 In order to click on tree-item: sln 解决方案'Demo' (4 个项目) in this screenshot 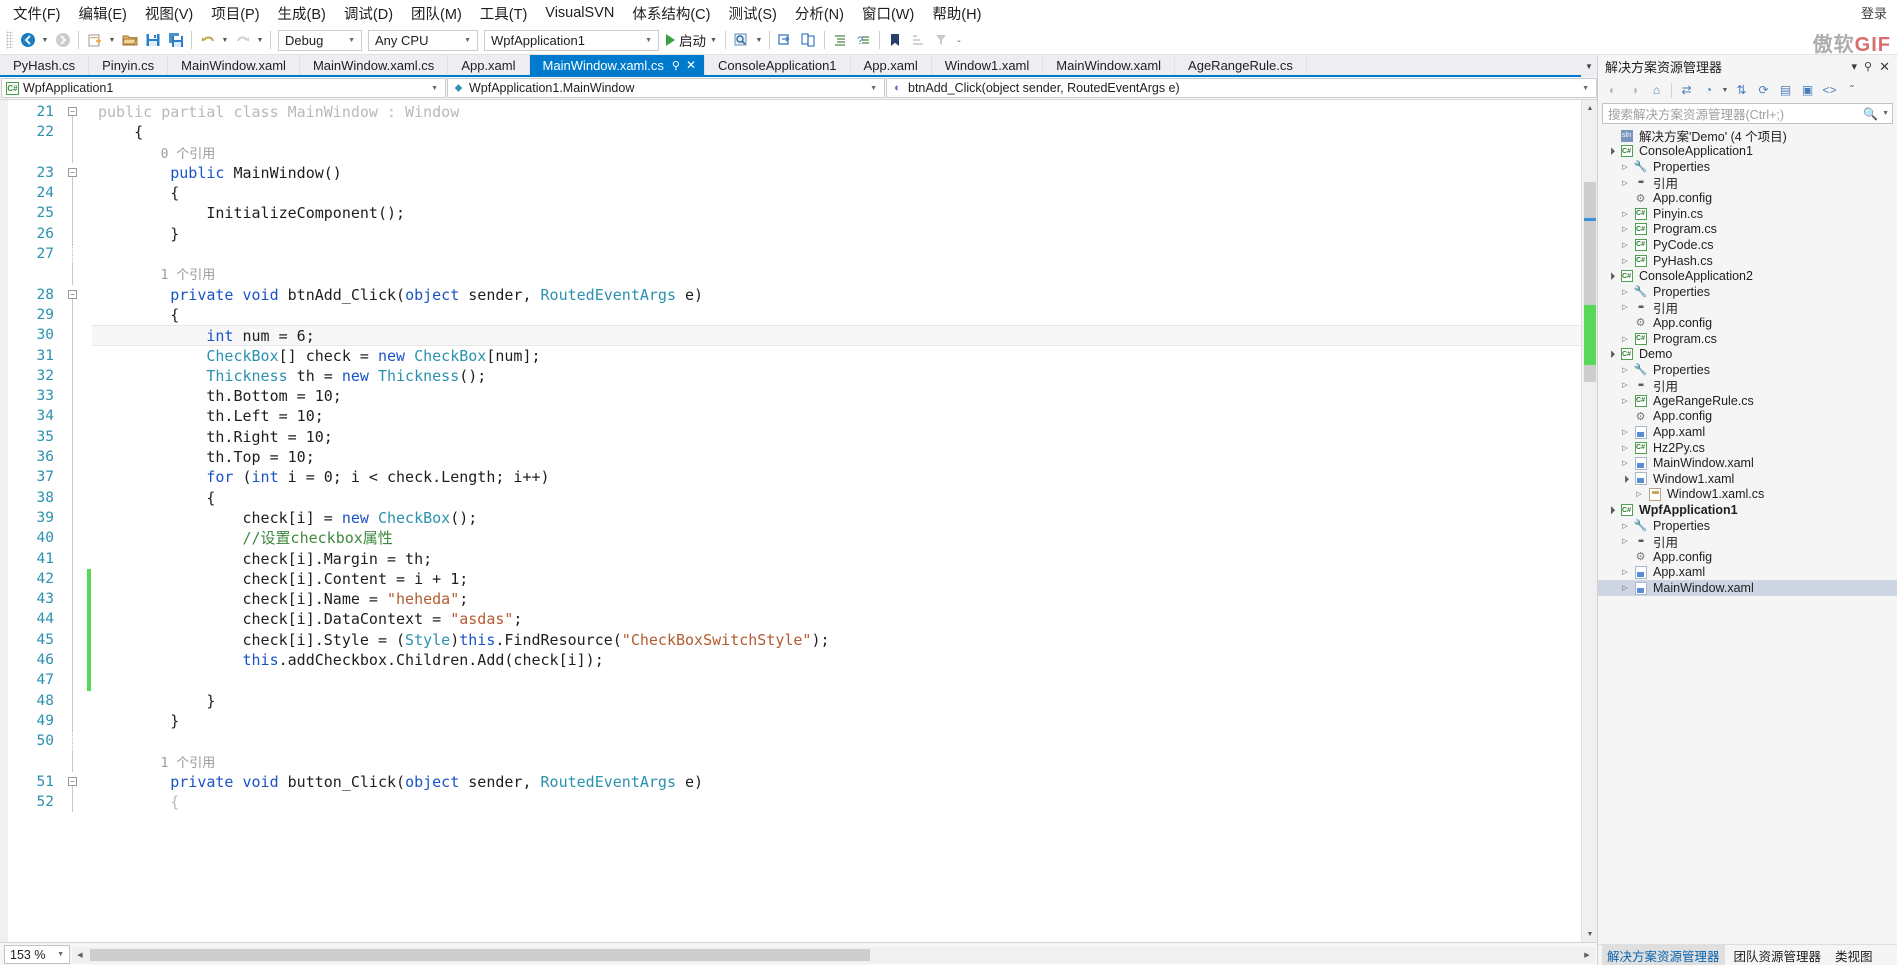, I will do `click(1747, 136)`.